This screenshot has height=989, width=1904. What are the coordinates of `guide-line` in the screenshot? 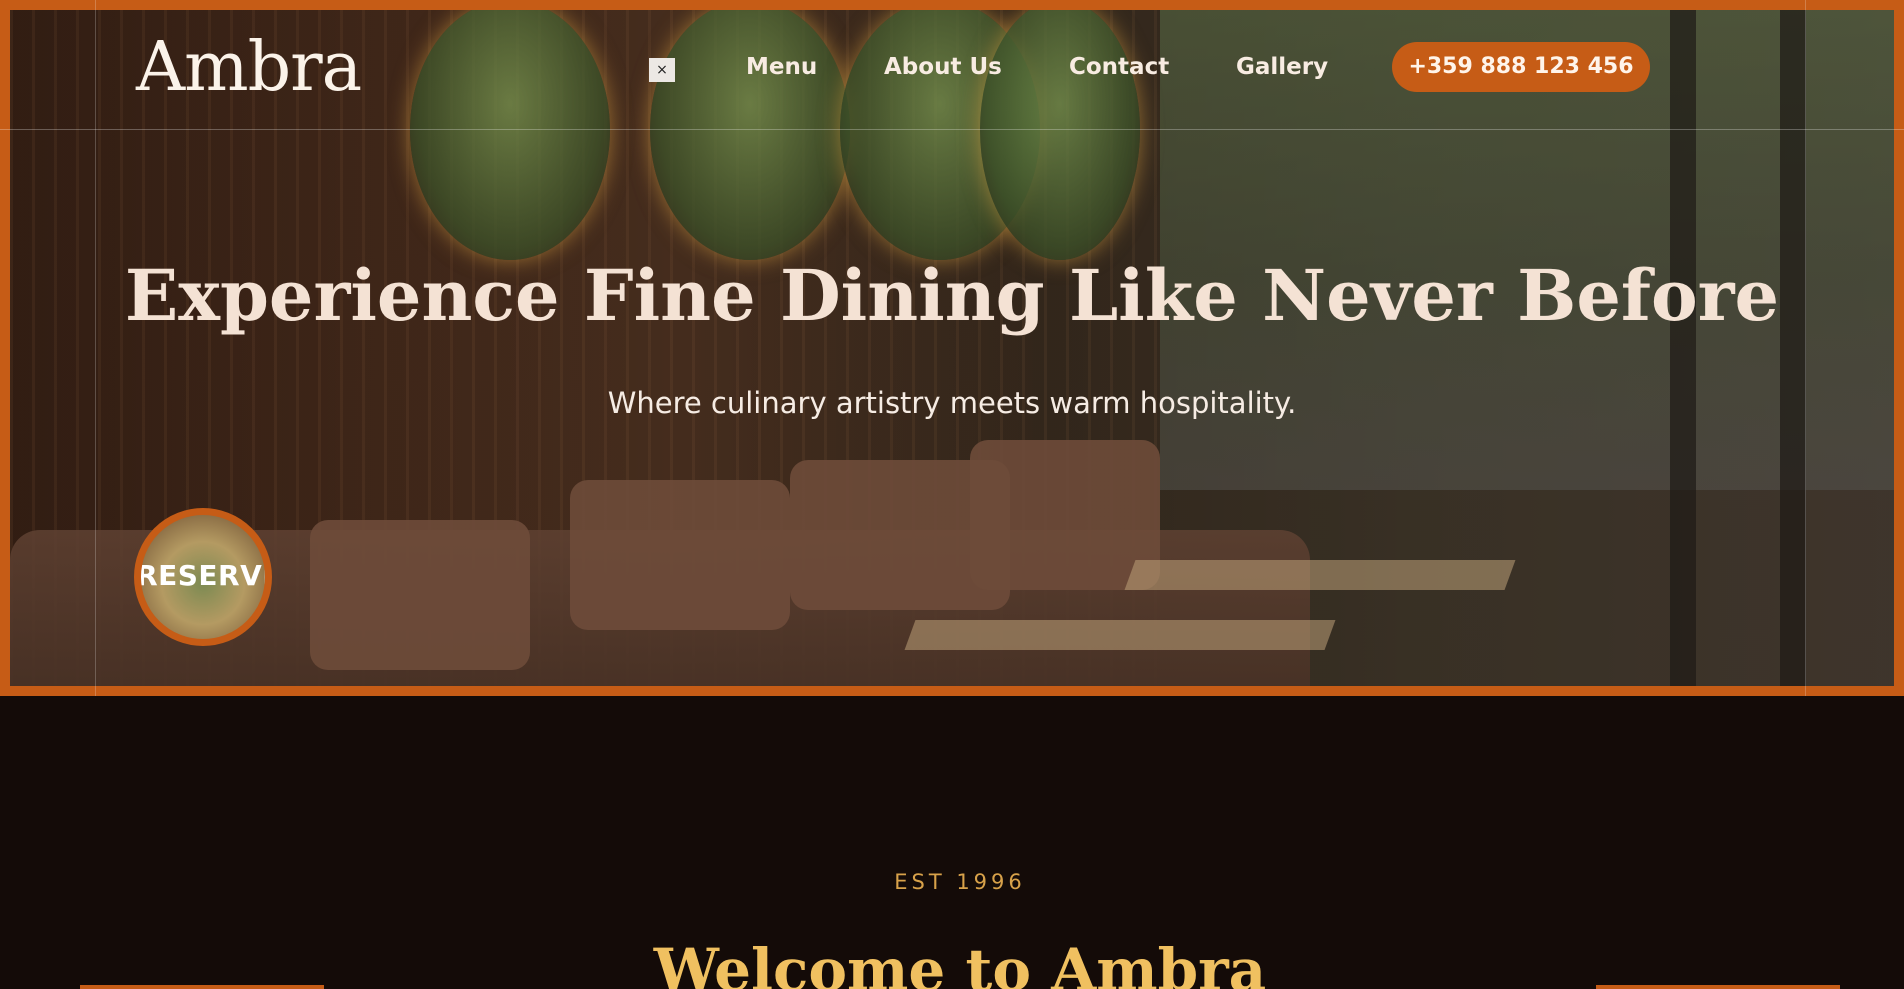 It's located at (952, 129).